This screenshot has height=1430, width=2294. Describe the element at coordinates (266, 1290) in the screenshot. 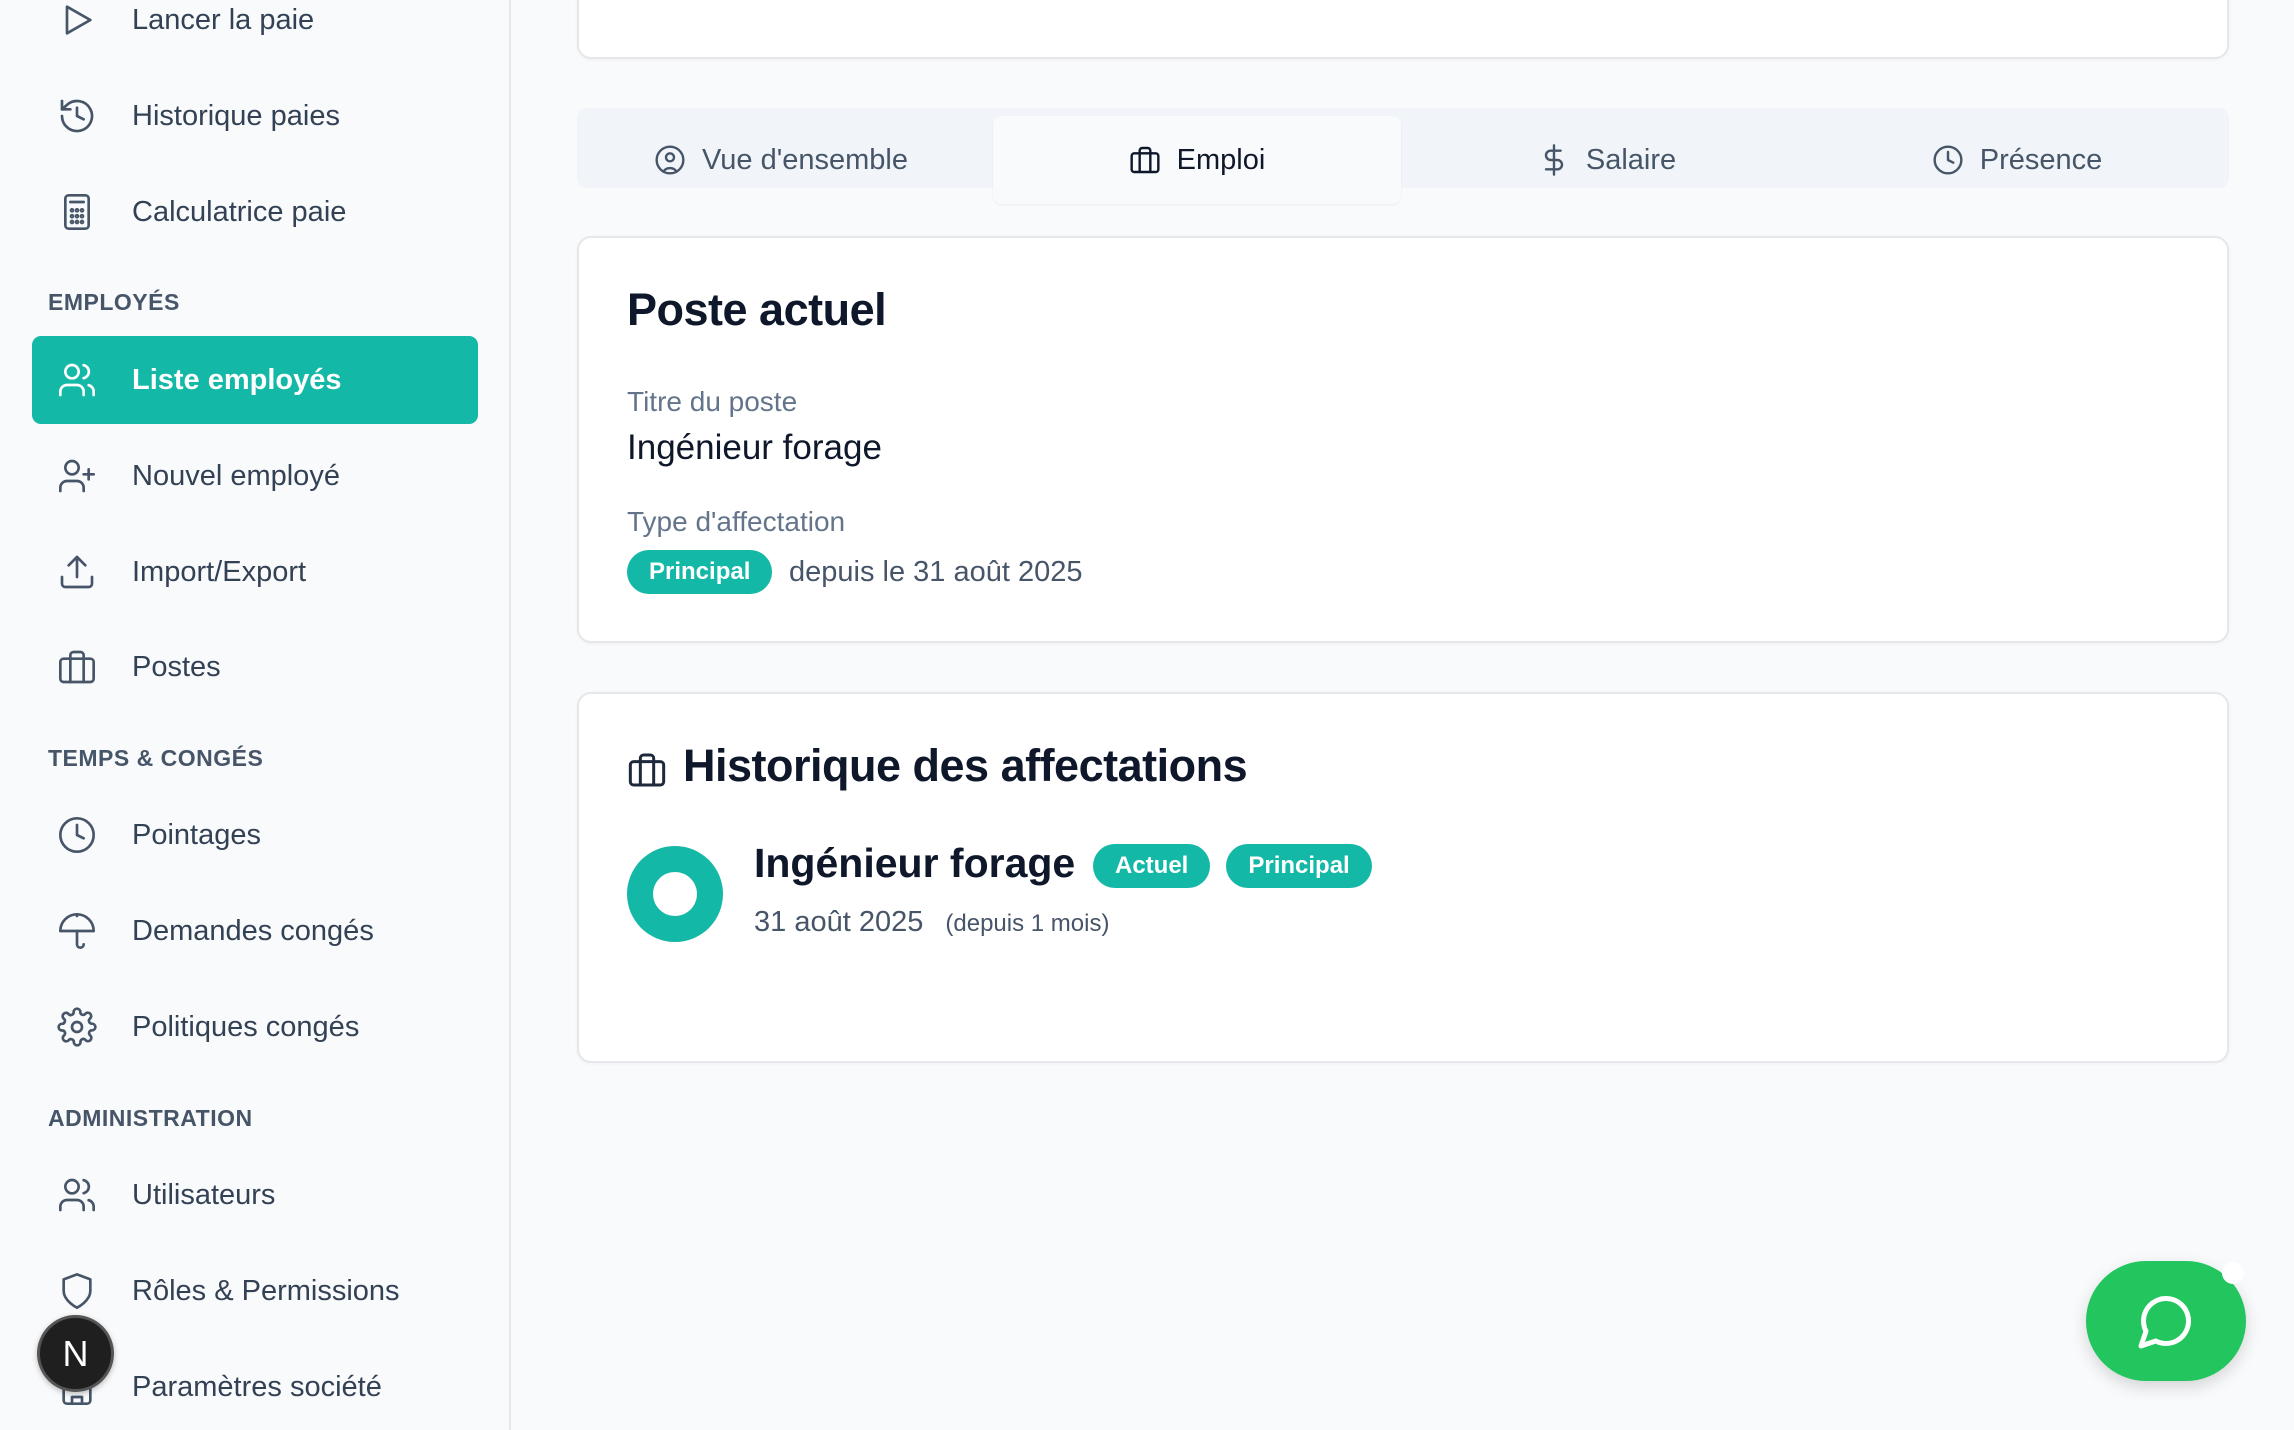

I see `sidebar-item-label: Rôles & Permissions` at that location.